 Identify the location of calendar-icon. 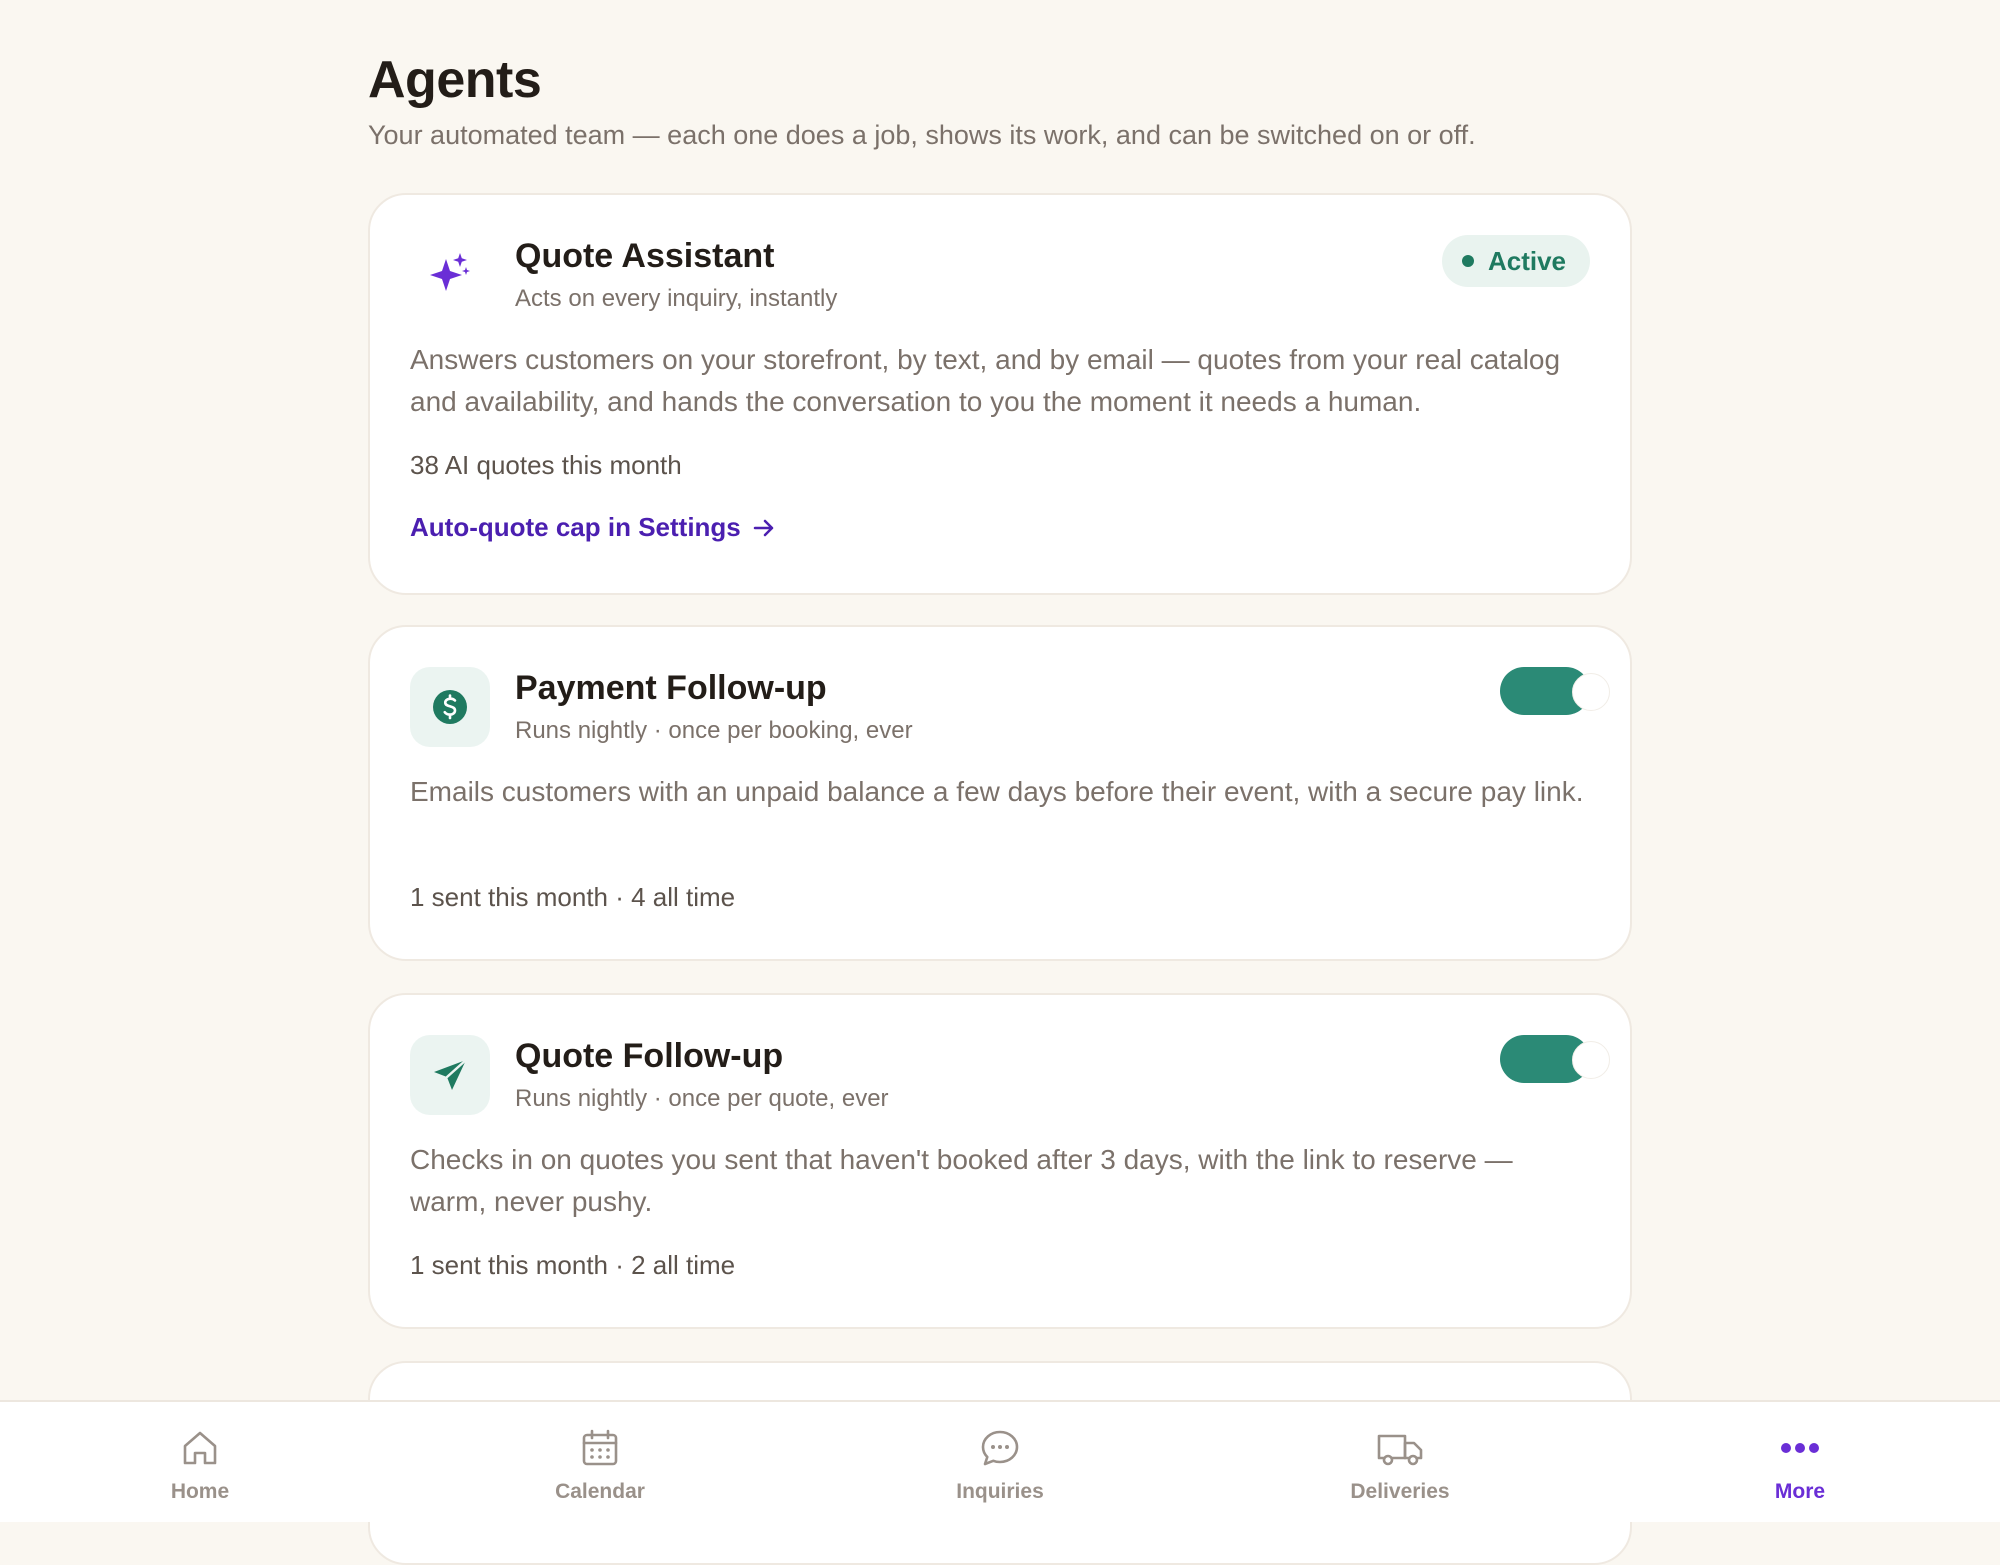
(600, 1448).